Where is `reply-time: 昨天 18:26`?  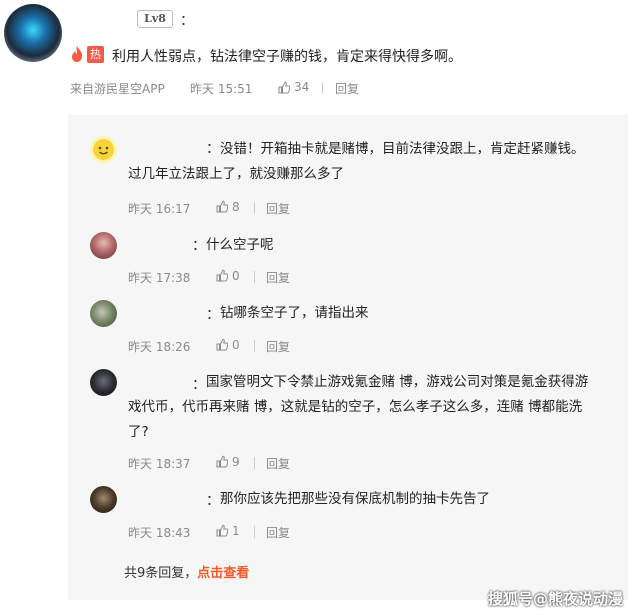
reply-time: 昨天 18:26 is located at coordinates (159, 347).